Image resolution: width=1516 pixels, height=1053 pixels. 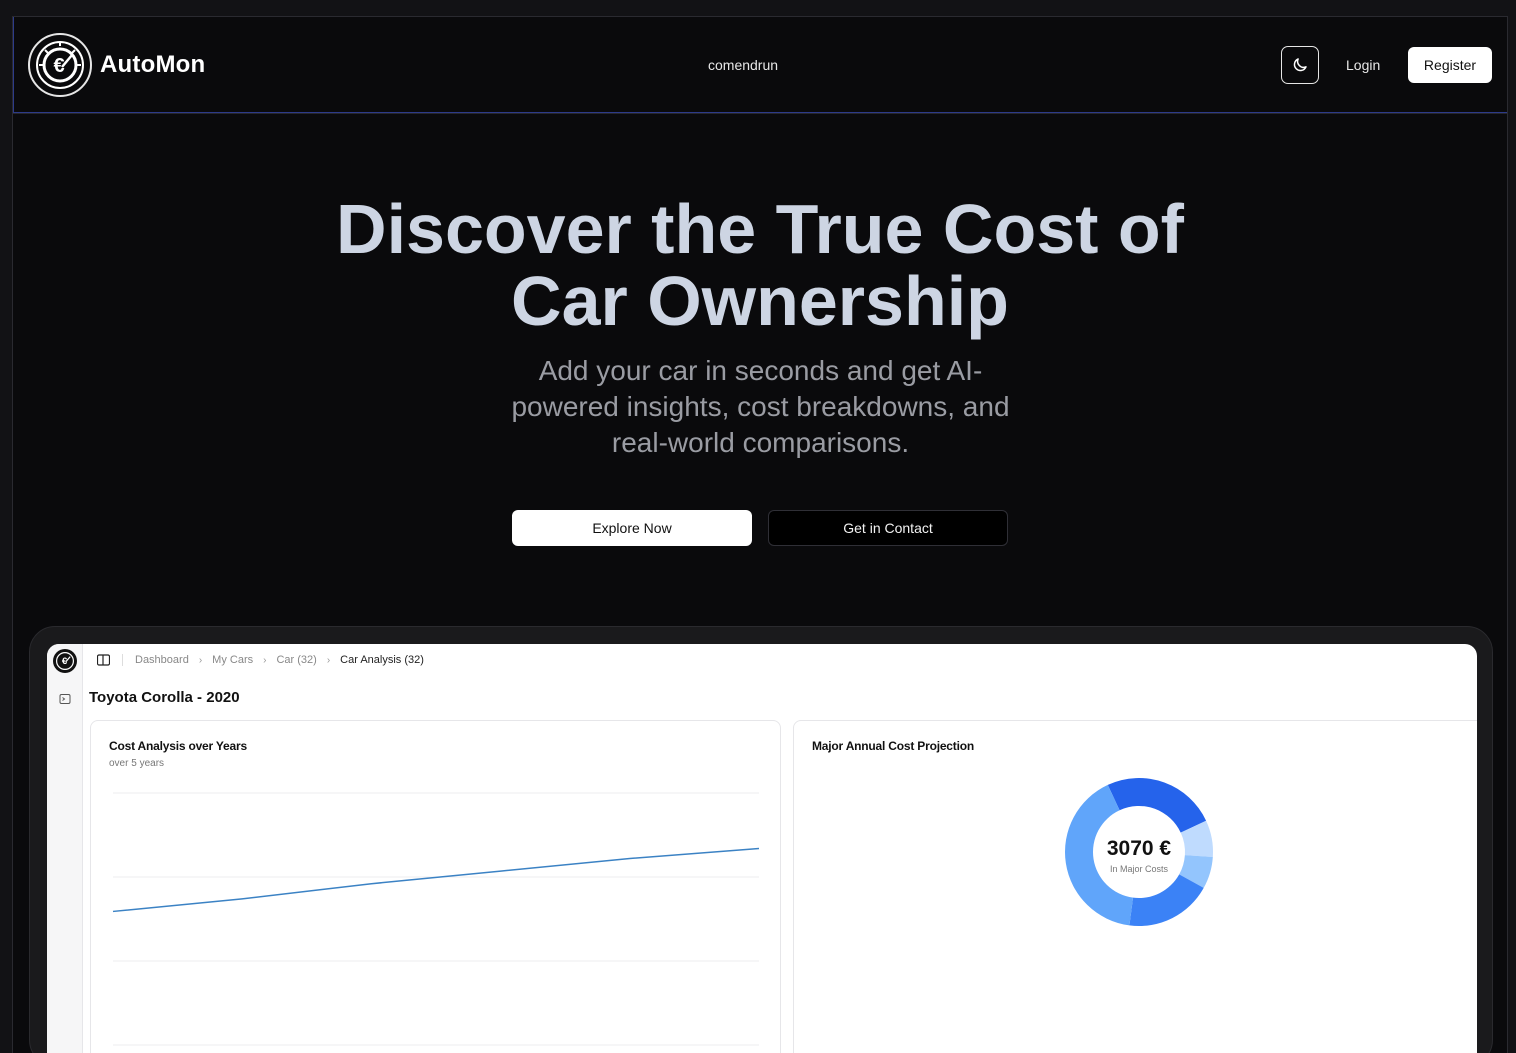 I want to click on login-link: Login, so click(x=1363, y=65).